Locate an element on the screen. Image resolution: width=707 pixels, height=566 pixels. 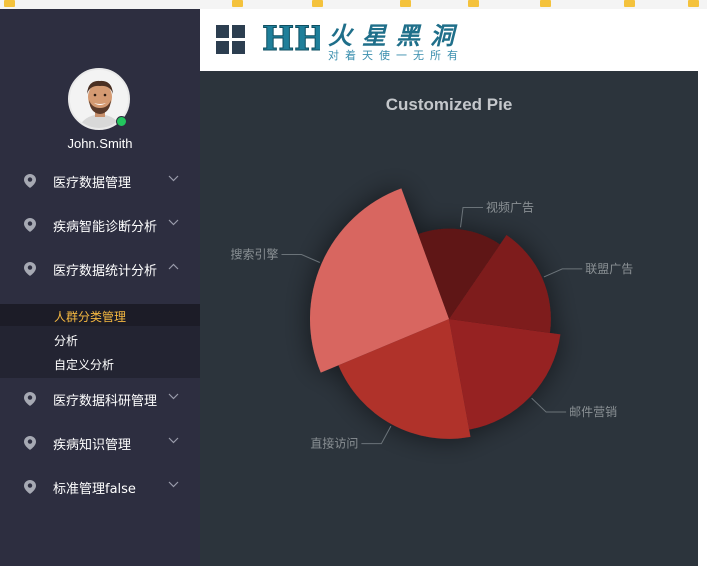
slice-label: 邮件营销 is located at coordinates (593, 412).